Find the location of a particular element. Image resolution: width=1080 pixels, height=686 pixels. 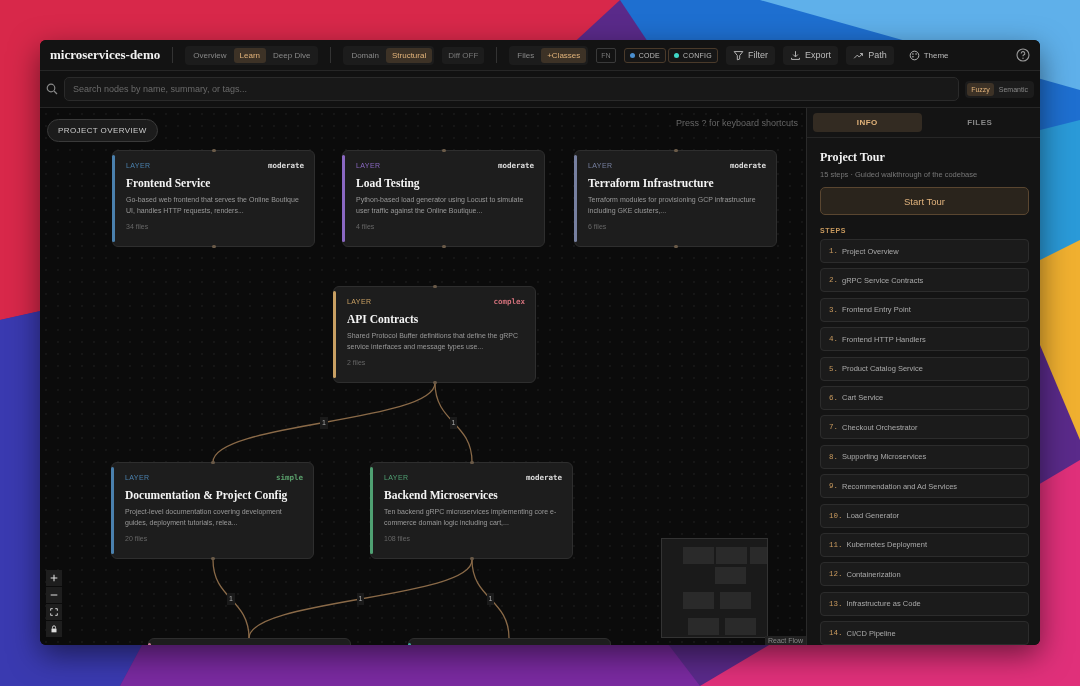

mode-tab: Overview is located at coordinates (210, 55).